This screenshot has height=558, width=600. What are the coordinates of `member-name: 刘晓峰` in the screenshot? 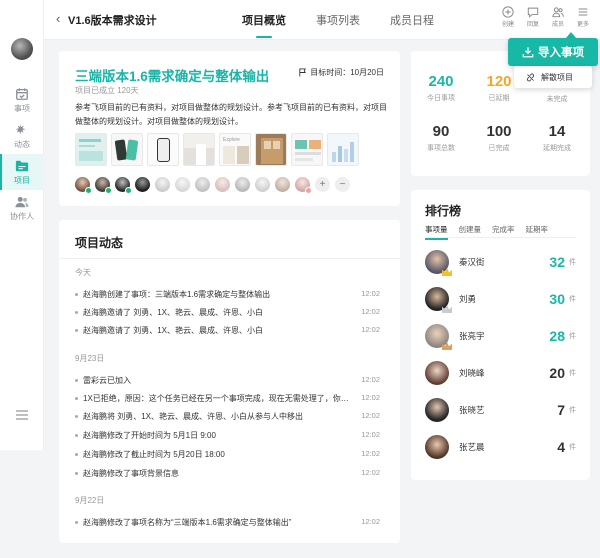 It's located at (472, 373).